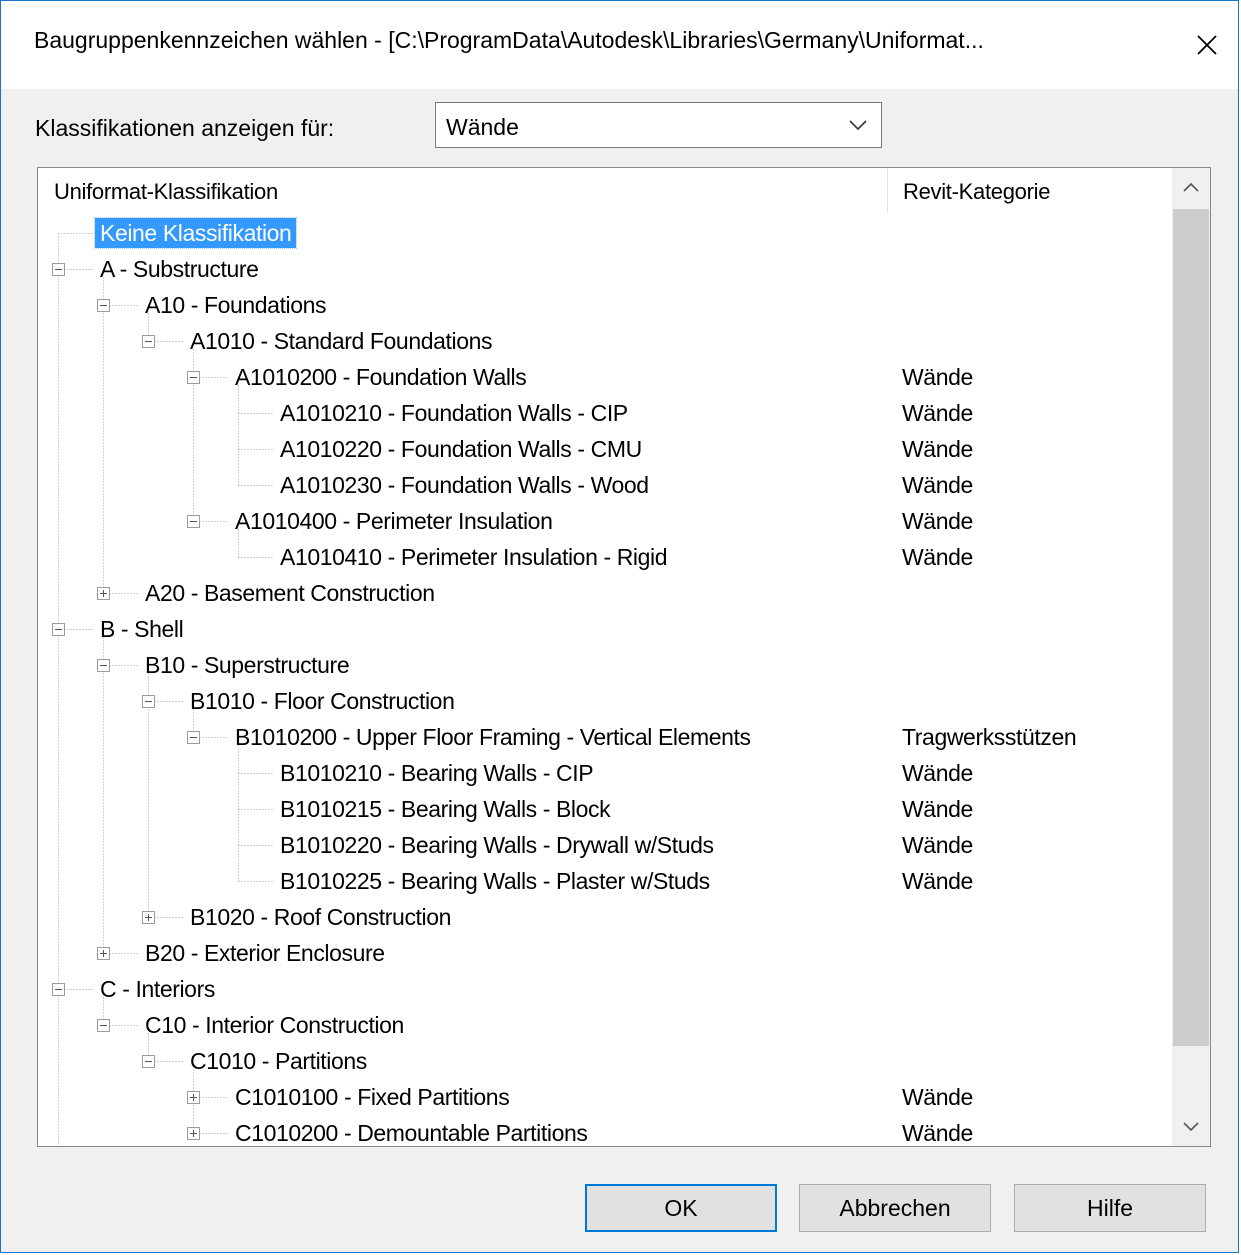  I want to click on tree-item: B1020 - Roof Construction, so click(320, 917).